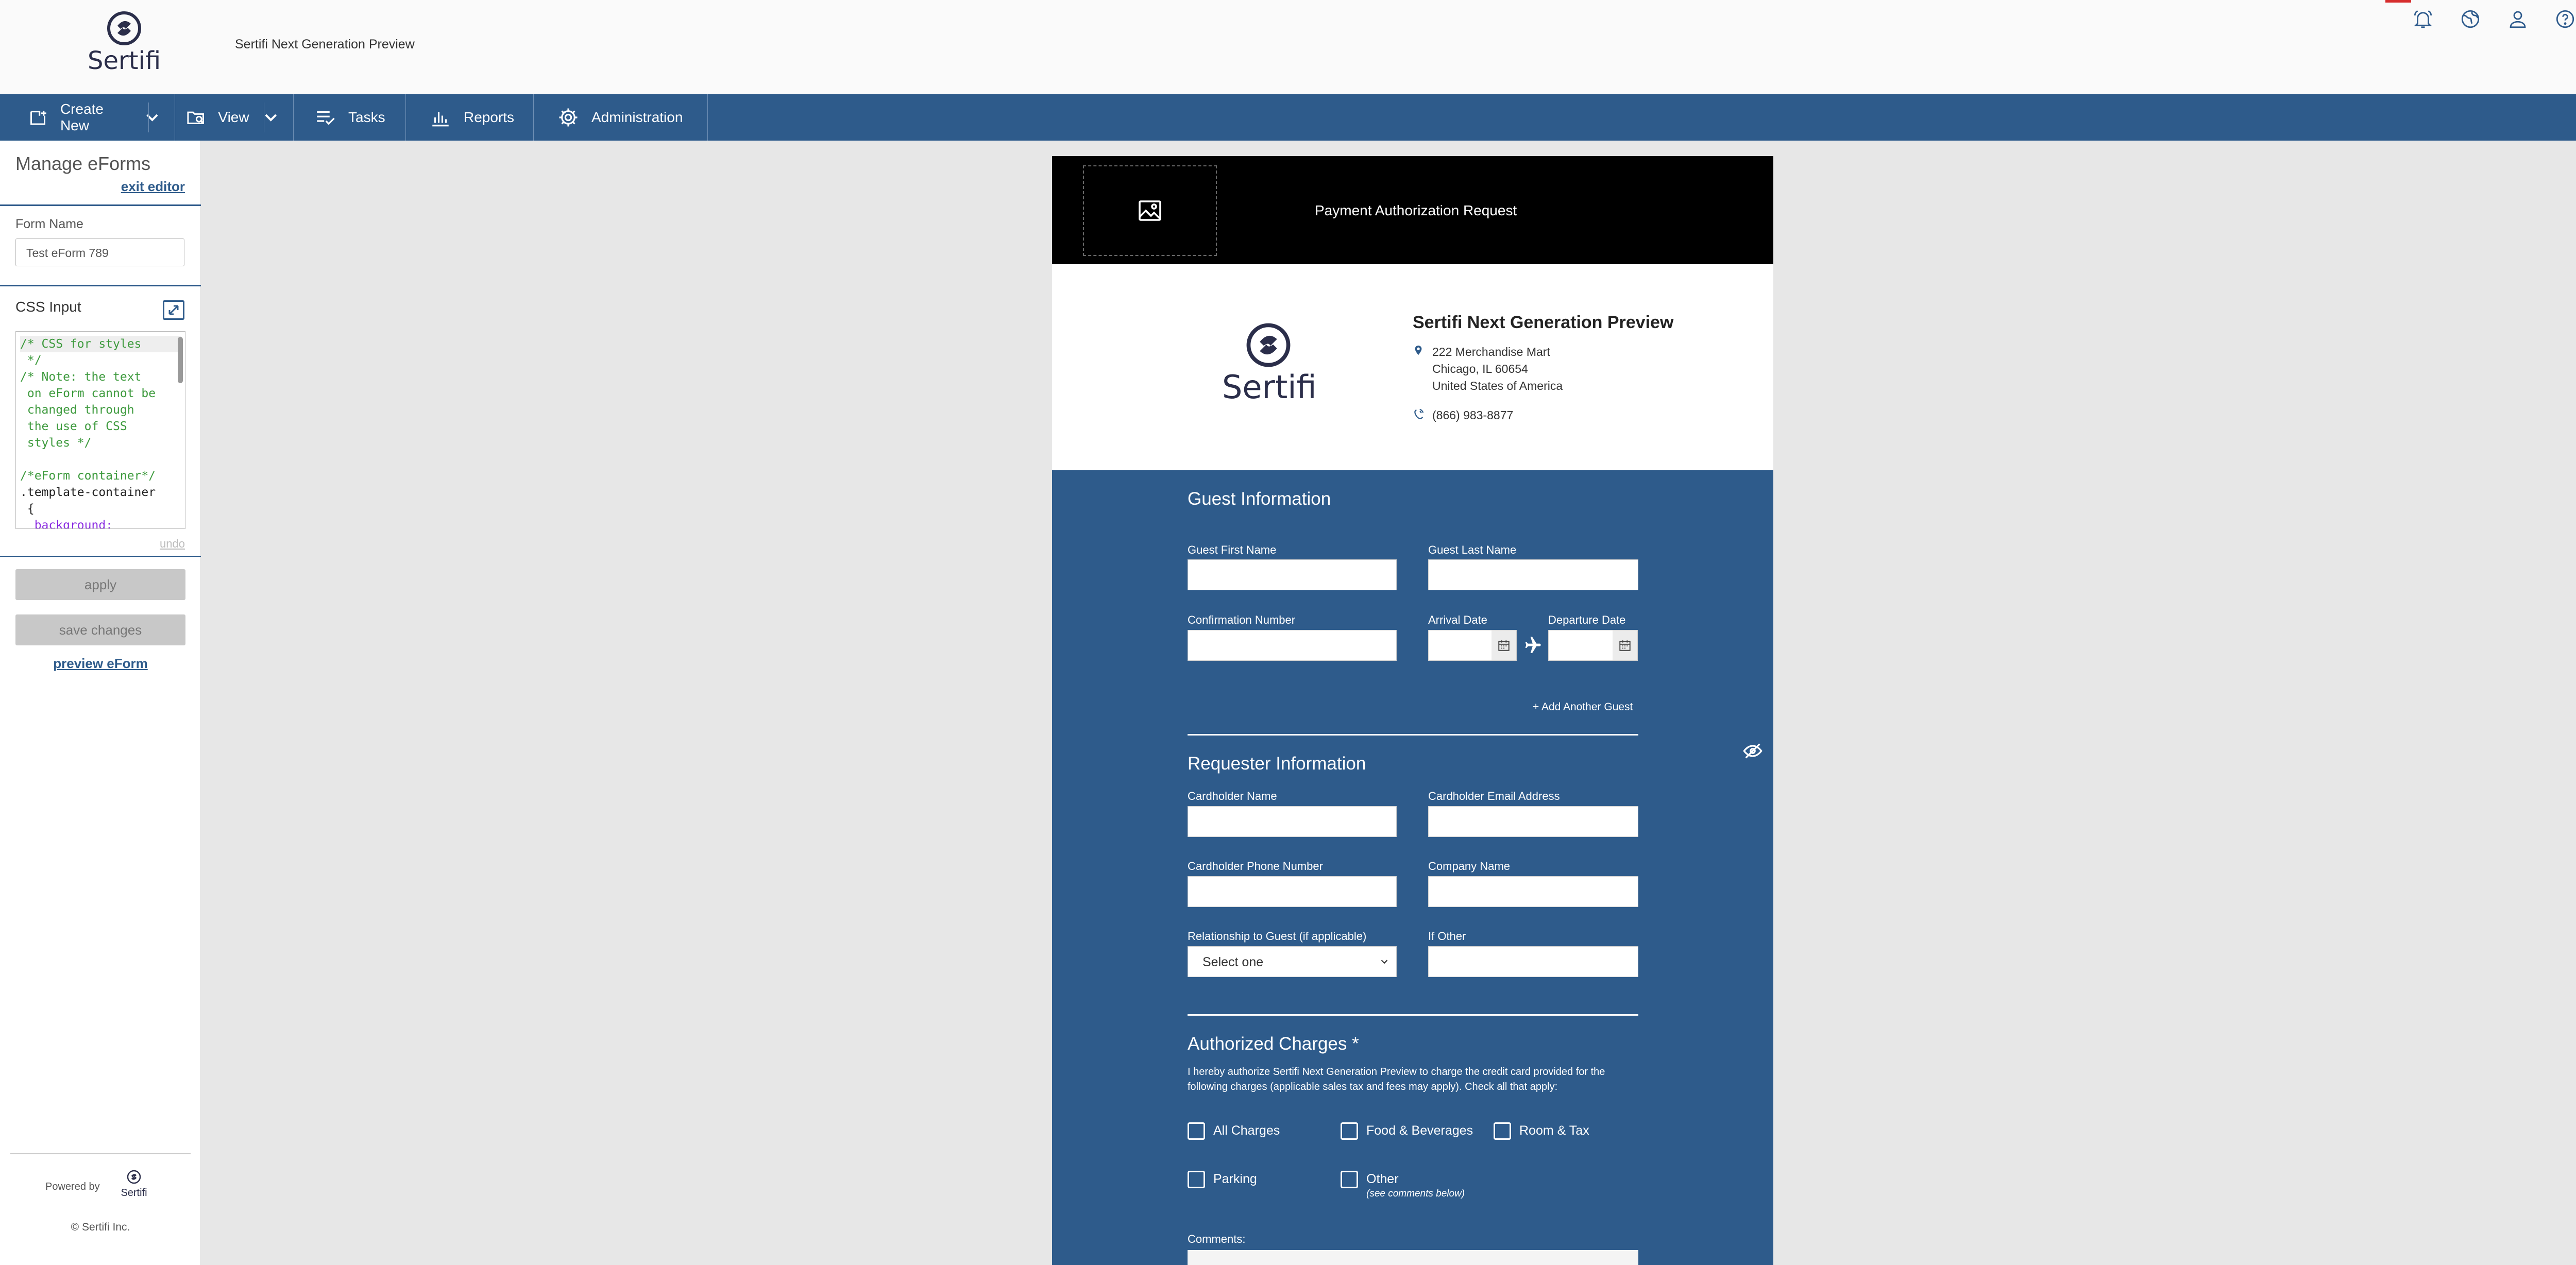 The height and width of the screenshot is (1265, 2576). What do you see at coordinates (1587, 619) in the screenshot?
I see `departure-date-label: Departure Date` at bounding box center [1587, 619].